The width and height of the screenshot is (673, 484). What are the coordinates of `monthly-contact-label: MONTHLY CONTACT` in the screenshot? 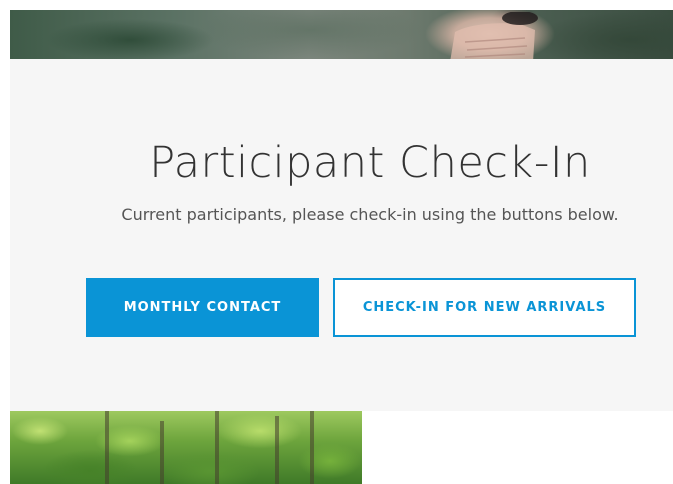 It's located at (202, 307).